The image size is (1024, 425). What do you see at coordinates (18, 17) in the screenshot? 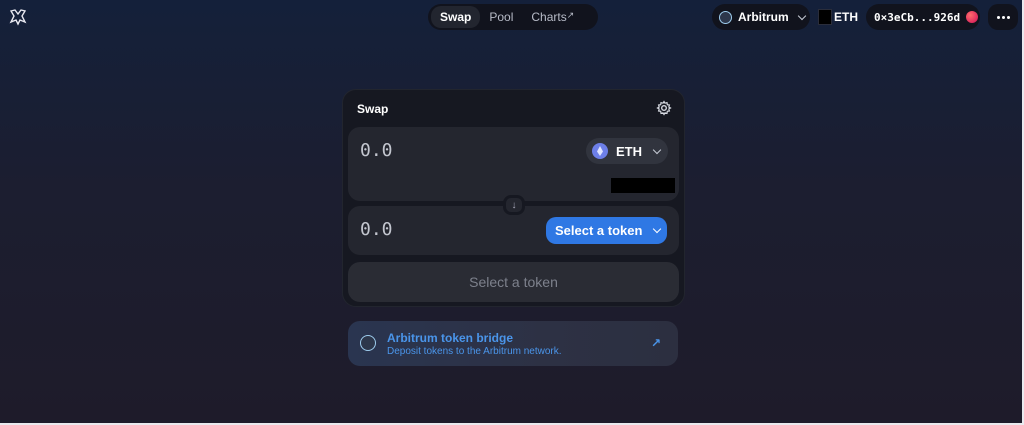
I see `uniswap-logo-icon` at bounding box center [18, 17].